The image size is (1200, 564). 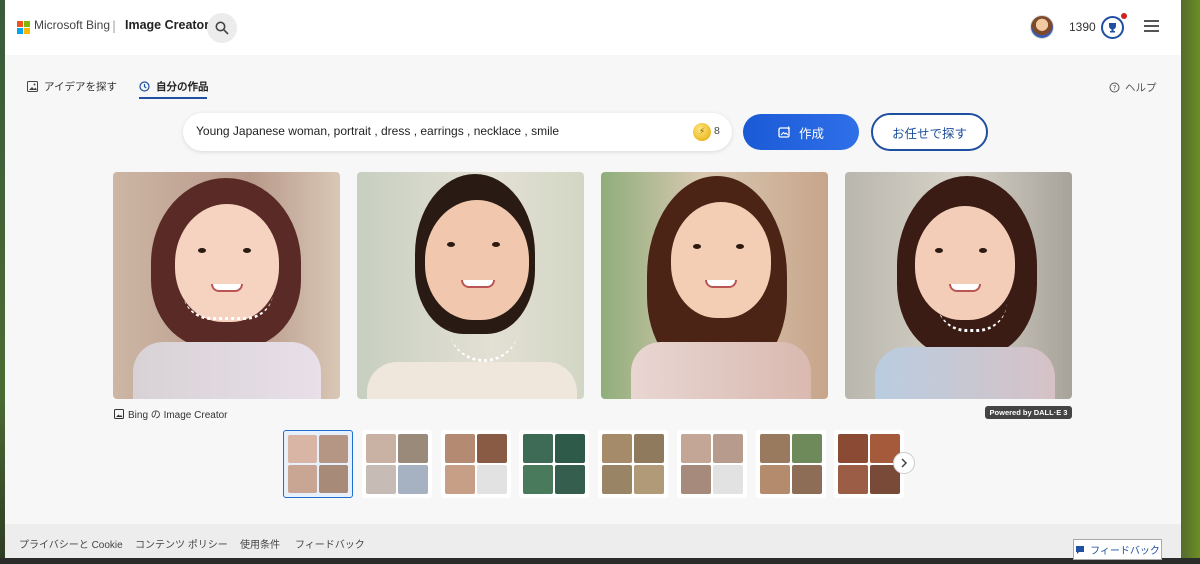 I want to click on create-button: 作成, so click(x=801, y=132).